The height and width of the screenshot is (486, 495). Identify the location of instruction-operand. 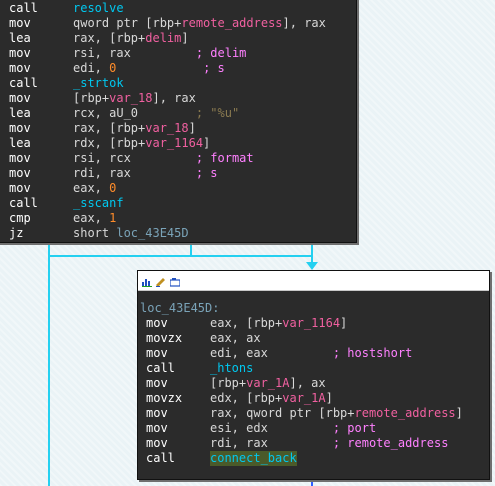
(159, 68).